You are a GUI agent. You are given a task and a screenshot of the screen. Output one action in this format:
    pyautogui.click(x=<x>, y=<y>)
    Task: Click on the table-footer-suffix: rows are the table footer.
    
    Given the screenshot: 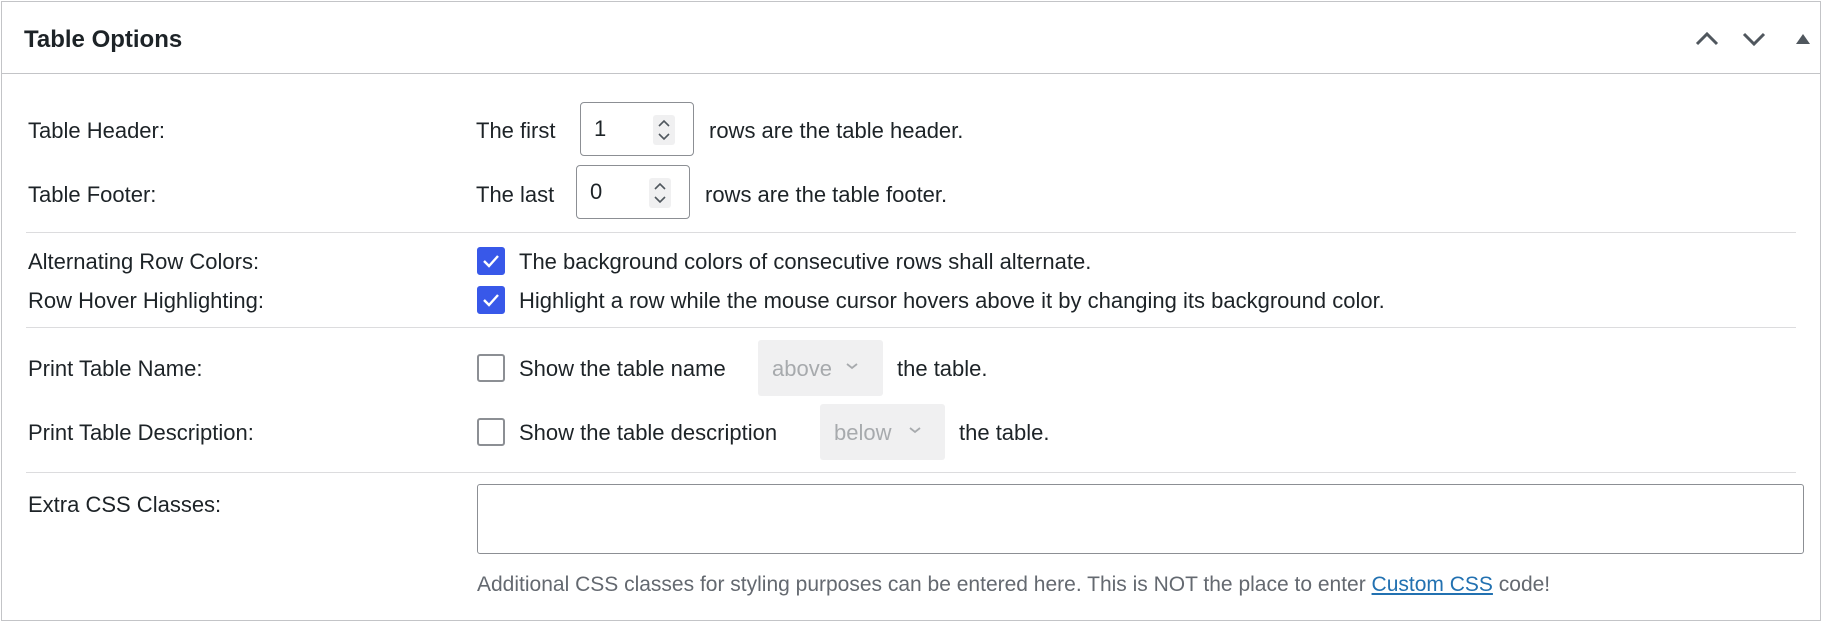 What is the action you would take?
    pyautogui.click(x=826, y=194)
    